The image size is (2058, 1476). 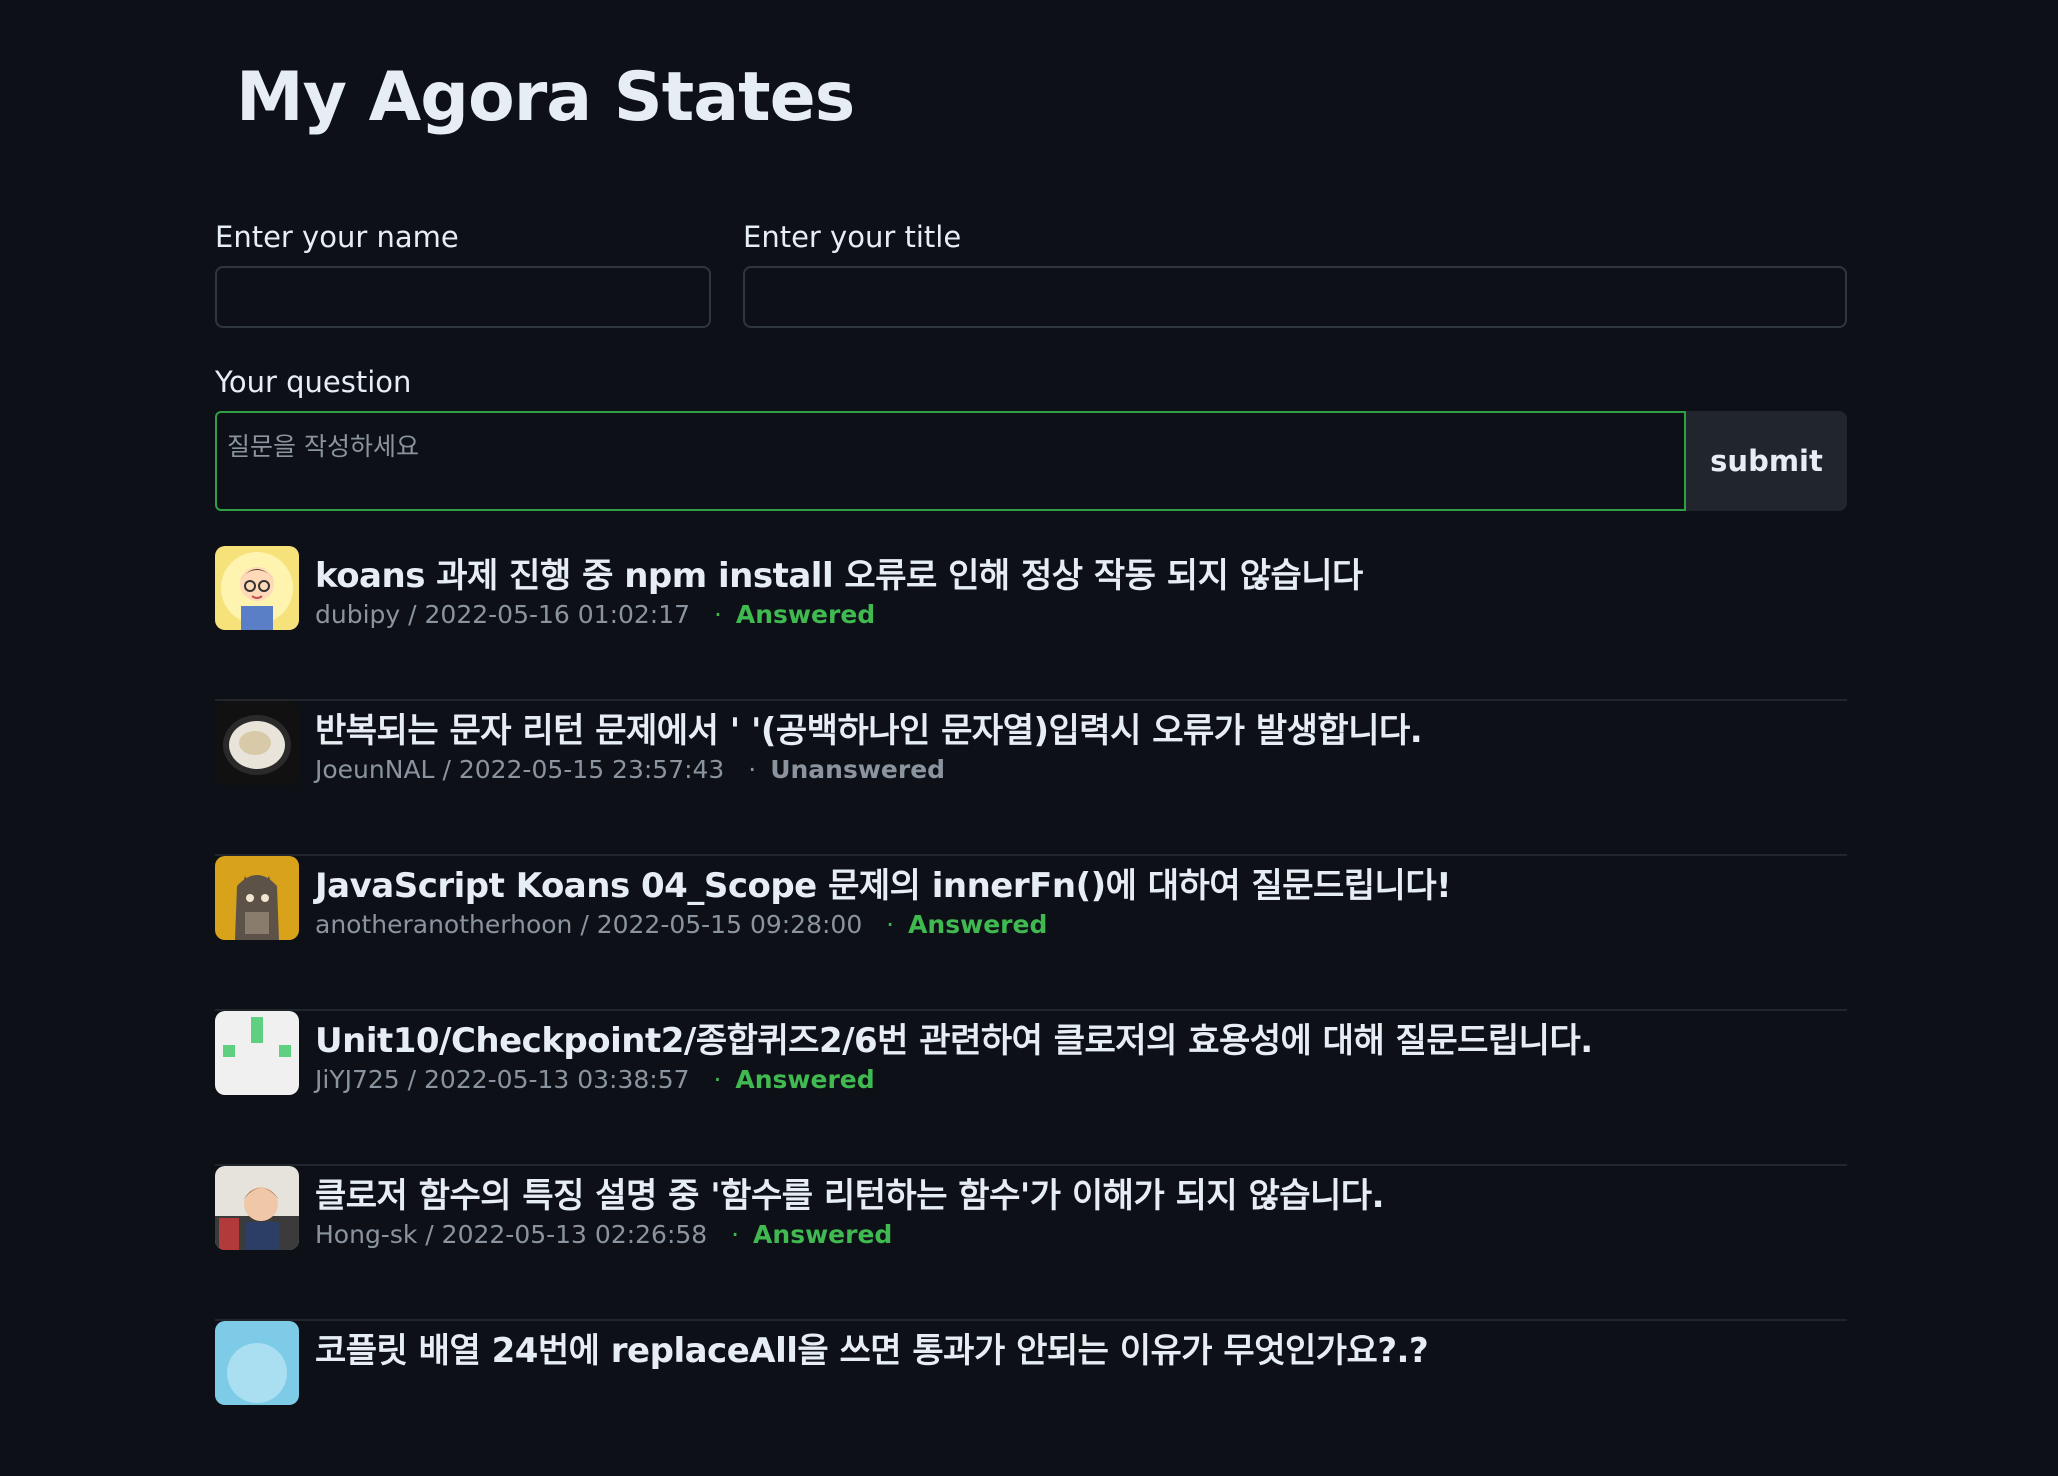 What do you see at coordinates (444, 924) in the screenshot?
I see `discussion-author: anotheranotherhoon` at bounding box center [444, 924].